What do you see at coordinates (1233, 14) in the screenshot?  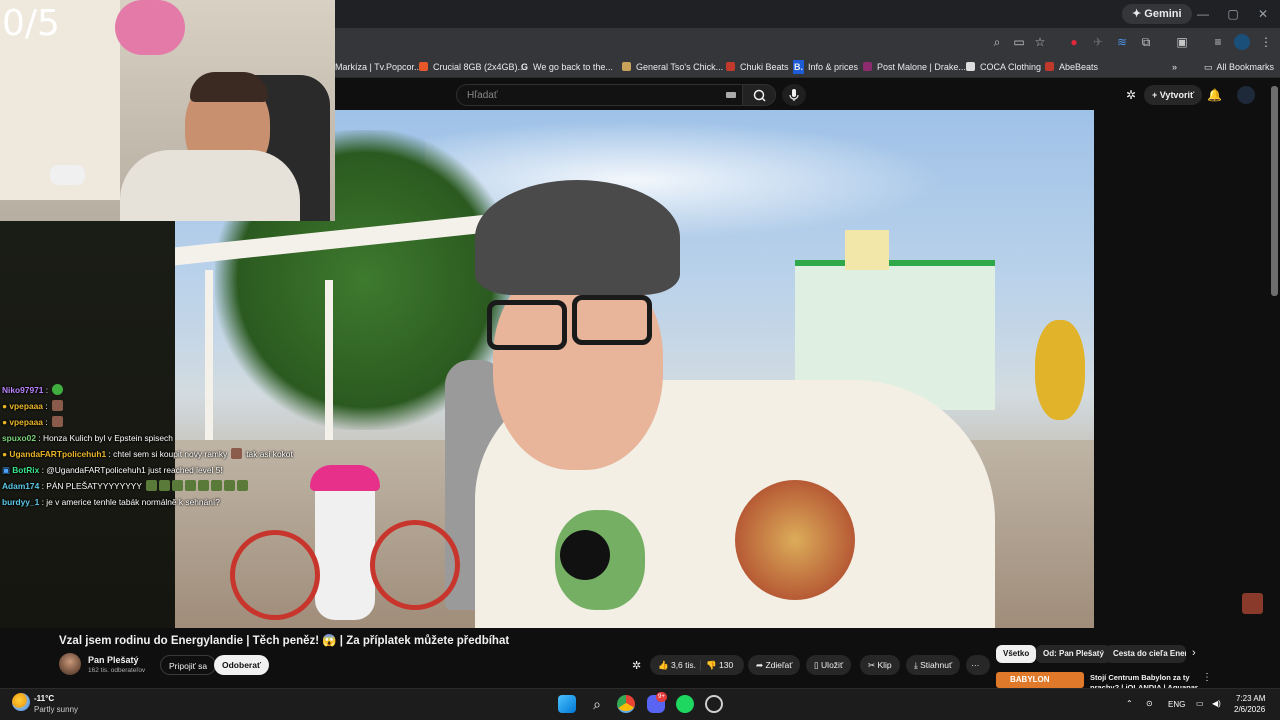 I see `maximize-button: ▢` at bounding box center [1233, 14].